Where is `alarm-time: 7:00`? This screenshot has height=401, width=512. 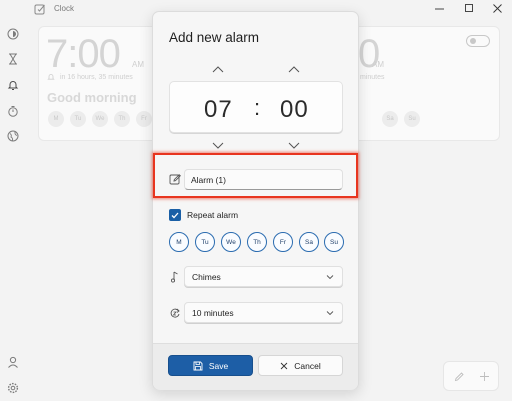 alarm-time: 7:00 is located at coordinates (83, 54).